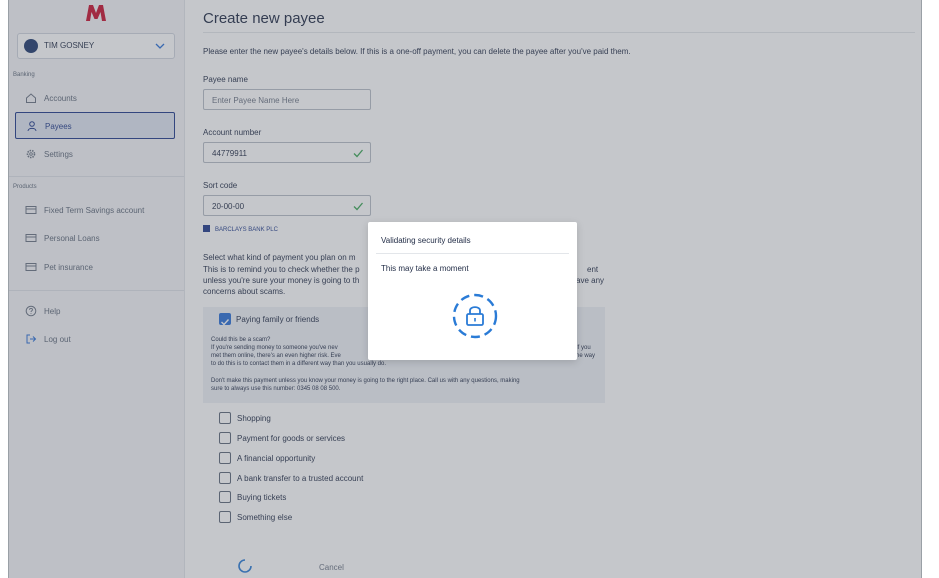 The width and height of the screenshot is (939, 578). I want to click on lock-icon, so click(475, 316).